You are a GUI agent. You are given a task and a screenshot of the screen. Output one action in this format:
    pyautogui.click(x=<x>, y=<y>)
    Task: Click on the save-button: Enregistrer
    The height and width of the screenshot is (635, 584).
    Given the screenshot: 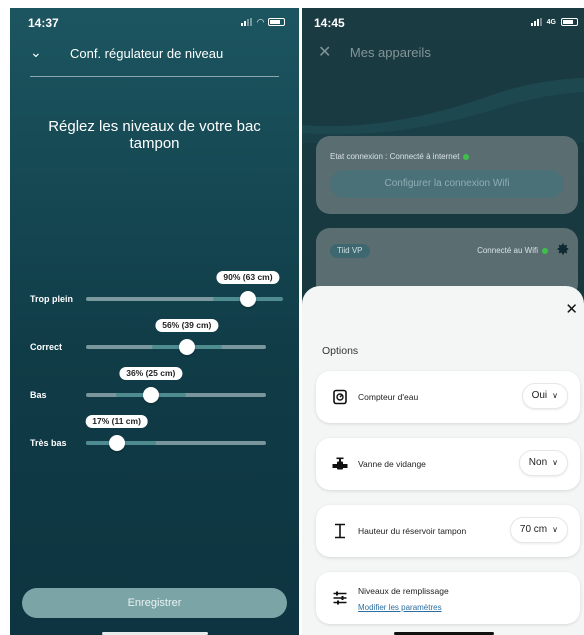 What is the action you would take?
    pyautogui.click(x=154, y=603)
    